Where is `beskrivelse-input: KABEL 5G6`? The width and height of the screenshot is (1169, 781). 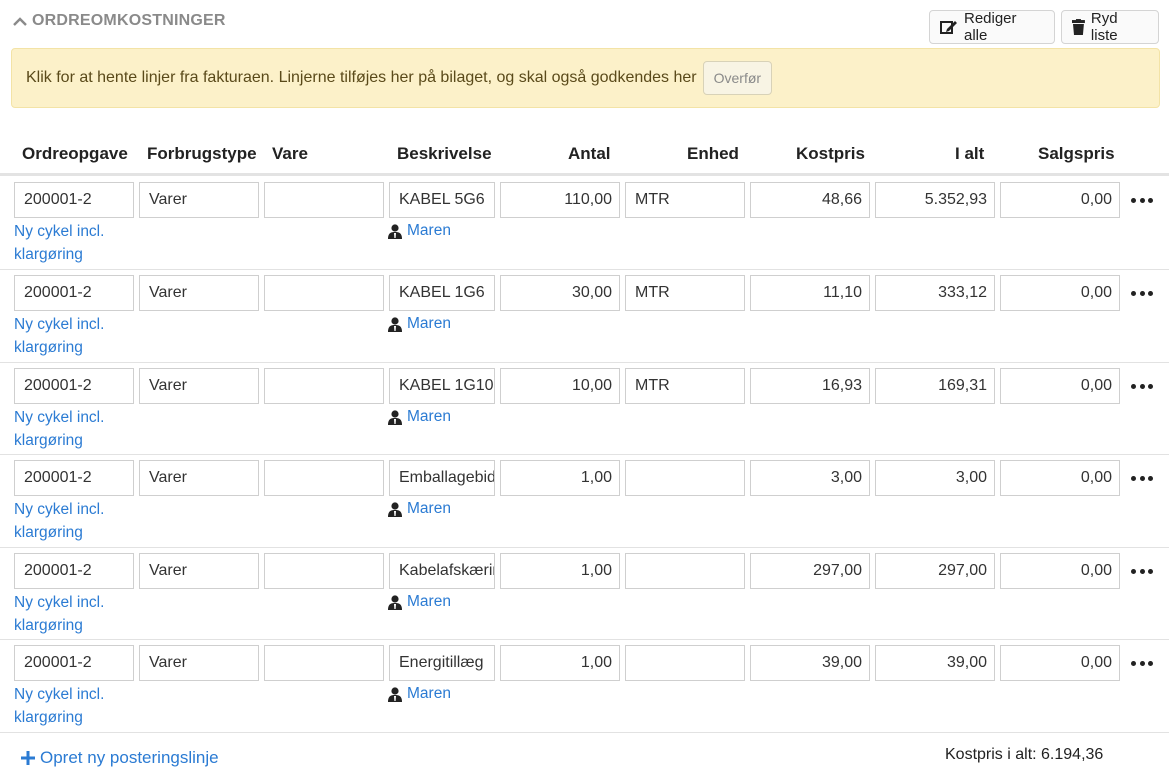
beskrivelse-input: KABEL 5G6 is located at coordinates (442, 200).